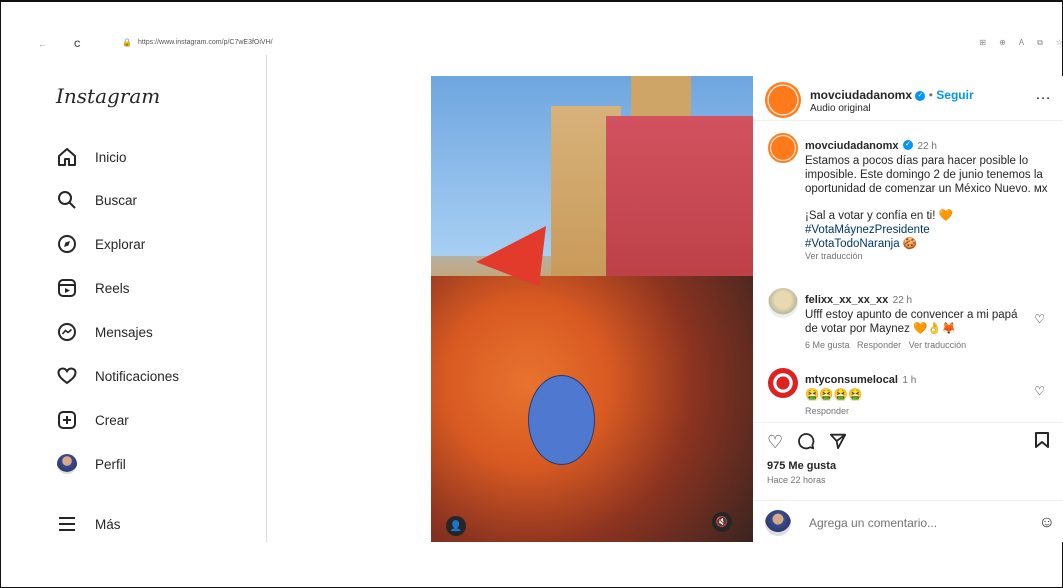  What do you see at coordinates (91, 464) in the screenshot?
I see `sidebar-item-perfil: Perfil` at bounding box center [91, 464].